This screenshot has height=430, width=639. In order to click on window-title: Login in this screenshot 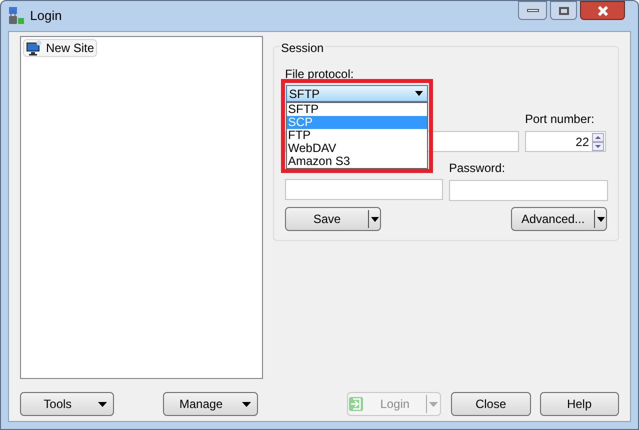, I will do `click(46, 16)`.